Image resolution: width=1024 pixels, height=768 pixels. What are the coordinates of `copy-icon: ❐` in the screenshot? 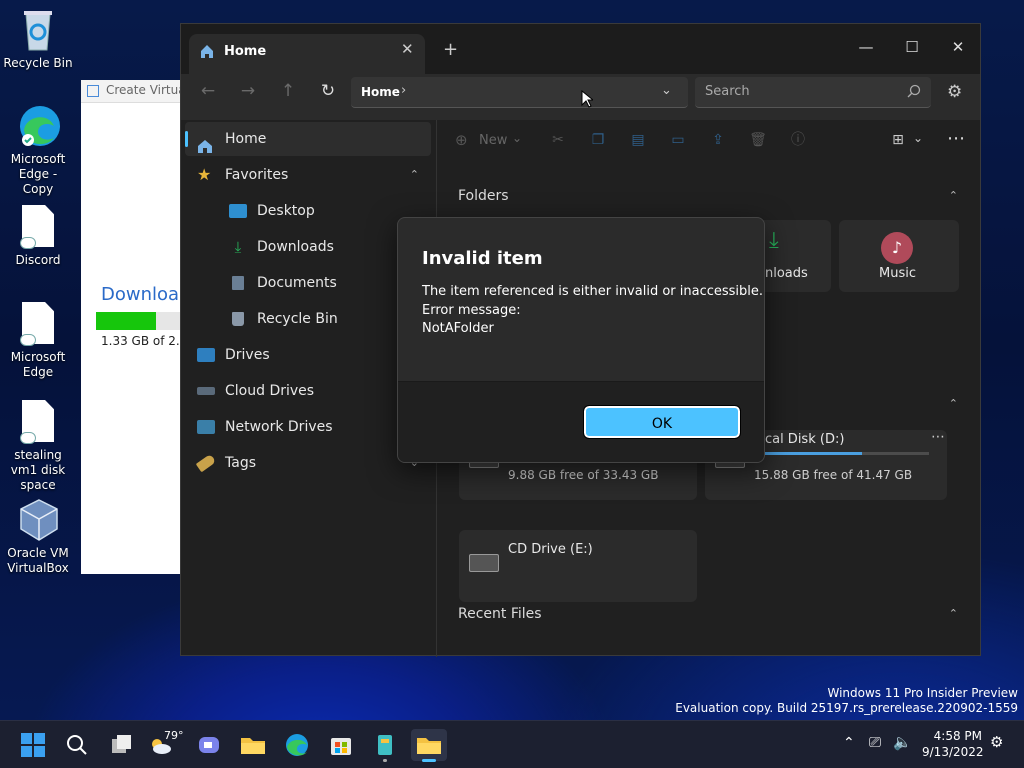 It's located at (598, 140).